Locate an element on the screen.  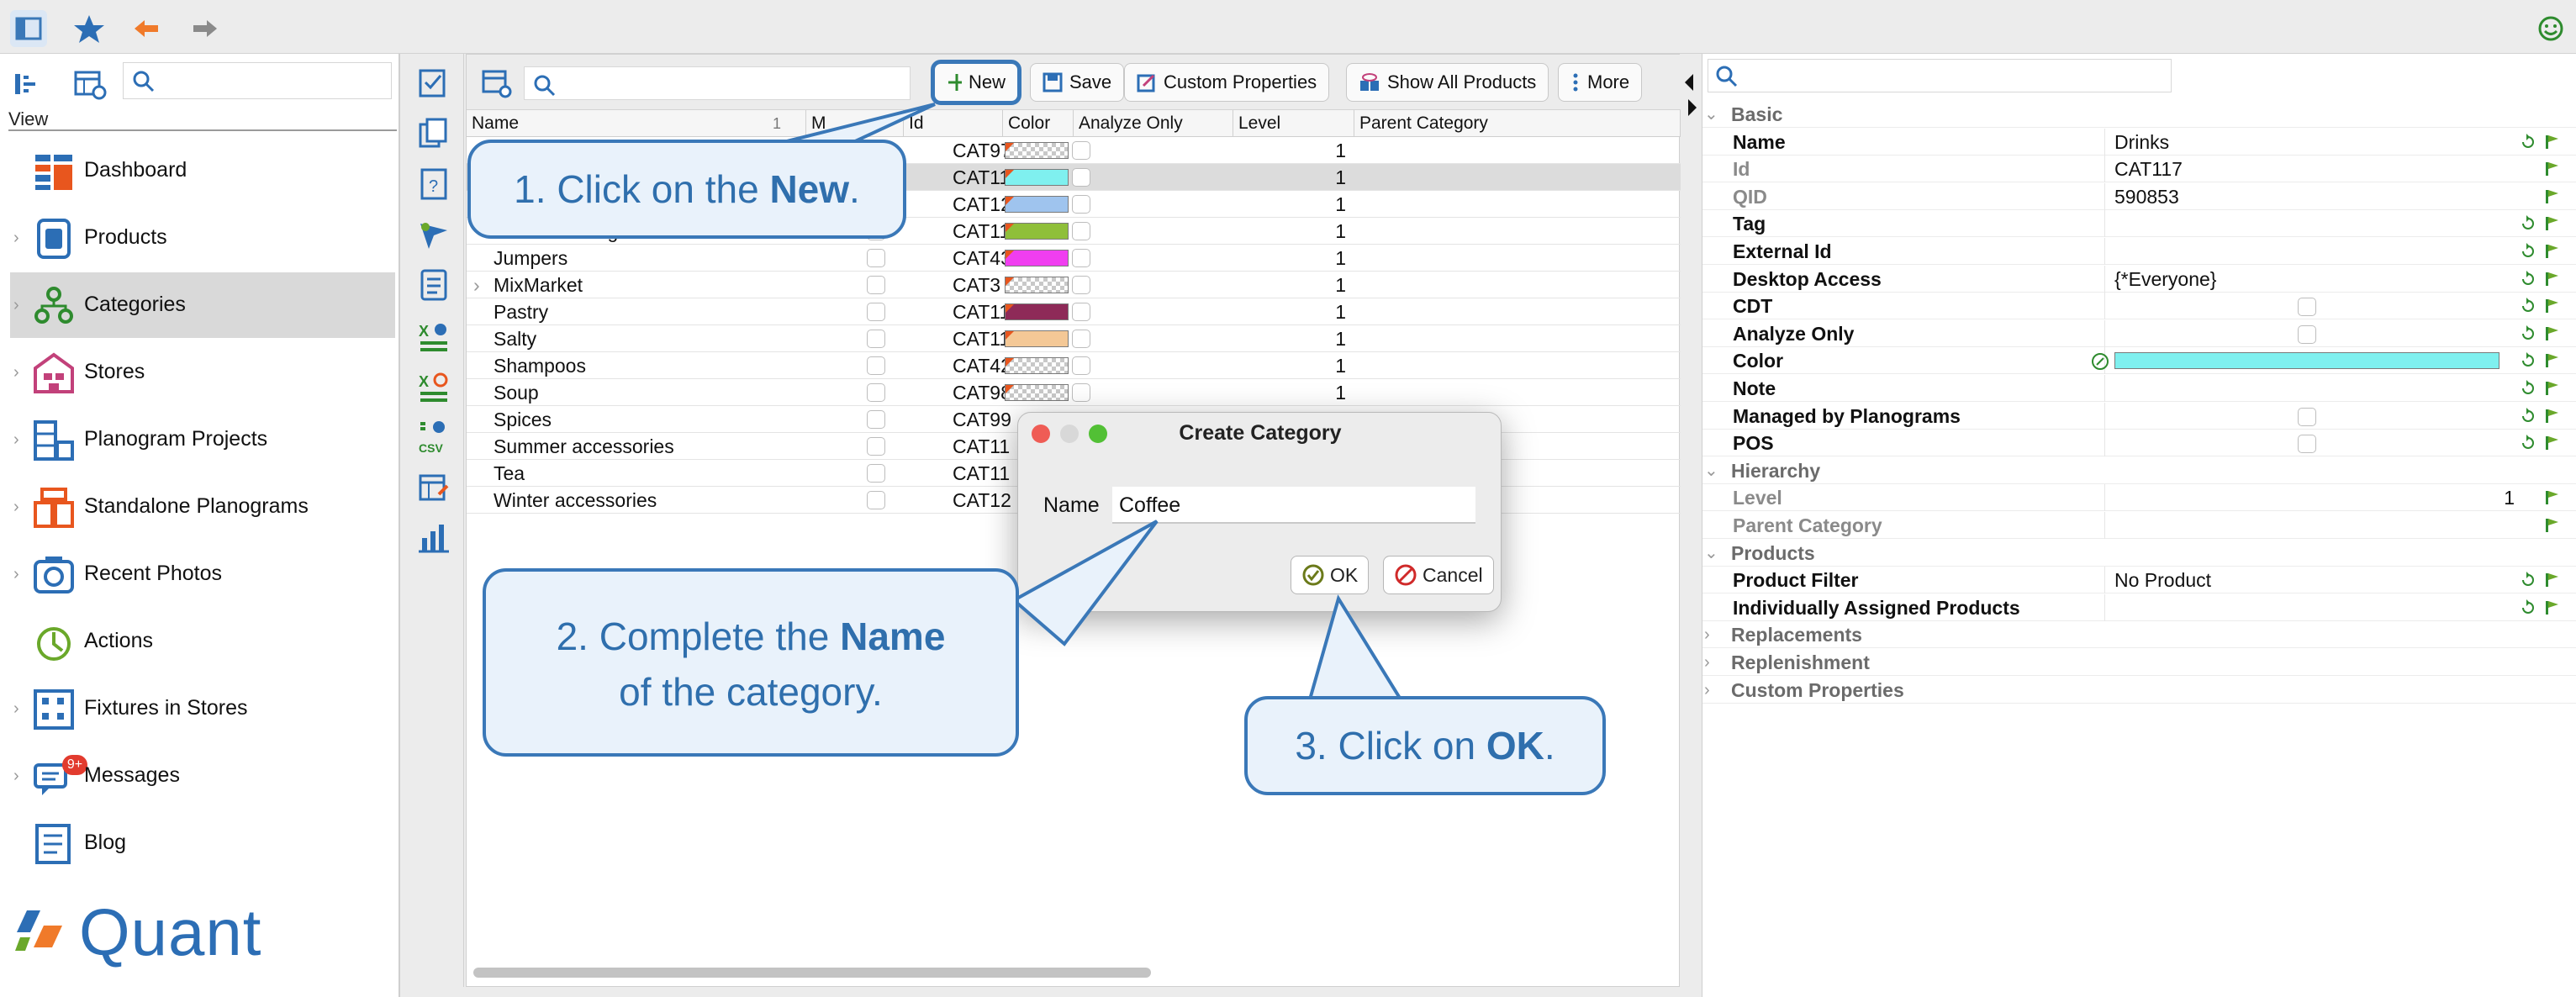
back-arrow-icon is located at coordinates (146, 28).